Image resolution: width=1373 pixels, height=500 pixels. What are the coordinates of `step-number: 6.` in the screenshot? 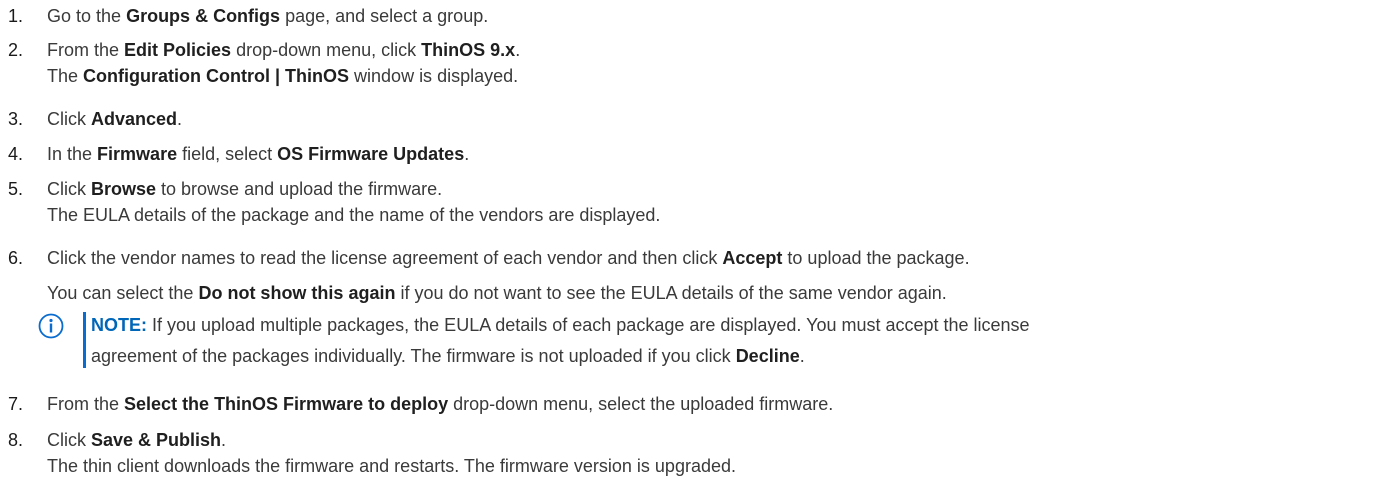 It's located at (16, 258).